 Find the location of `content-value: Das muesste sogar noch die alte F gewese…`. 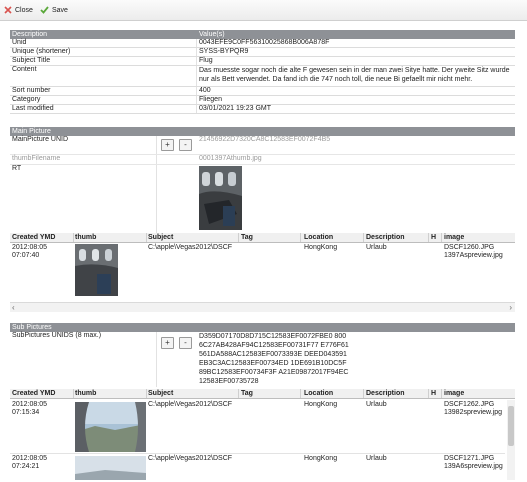

content-value: Das muesste sogar noch die alte F gewese… is located at coordinates (355, 75).